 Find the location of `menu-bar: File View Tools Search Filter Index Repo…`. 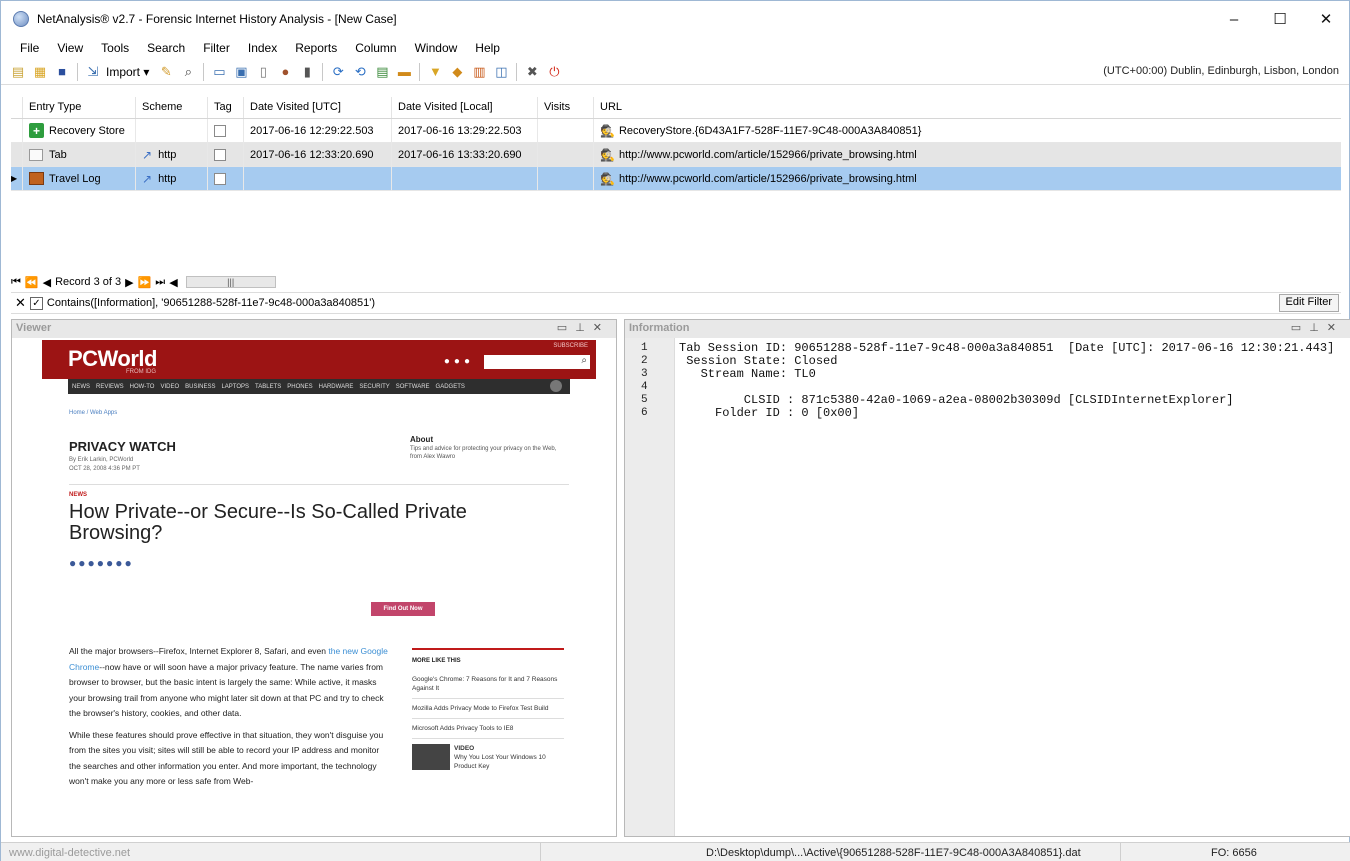

menu-bar: File View Tools Search Filter Index Repo… is located at coordinates (675, 48).